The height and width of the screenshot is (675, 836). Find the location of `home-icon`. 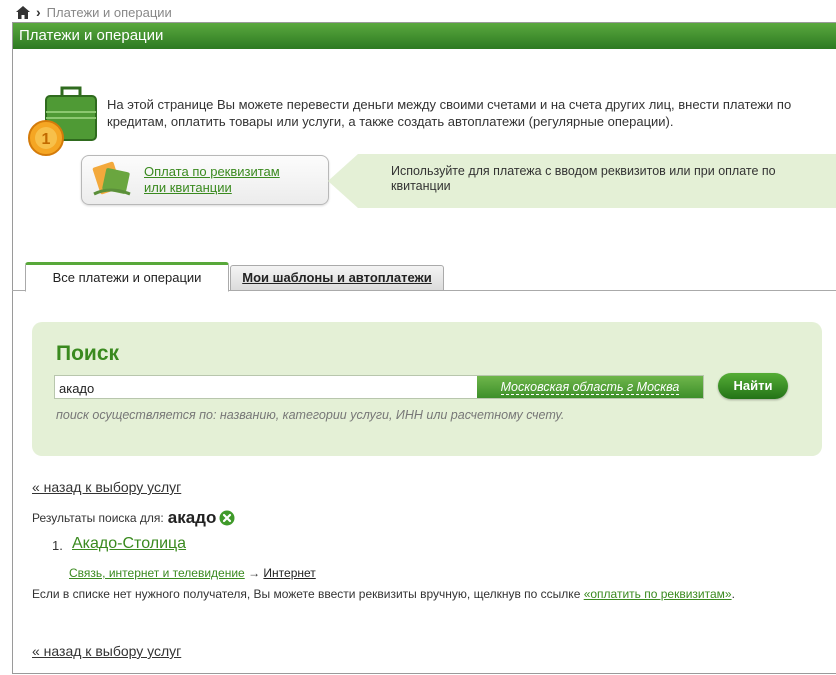

home-icon is located at coordinates (23, 12).